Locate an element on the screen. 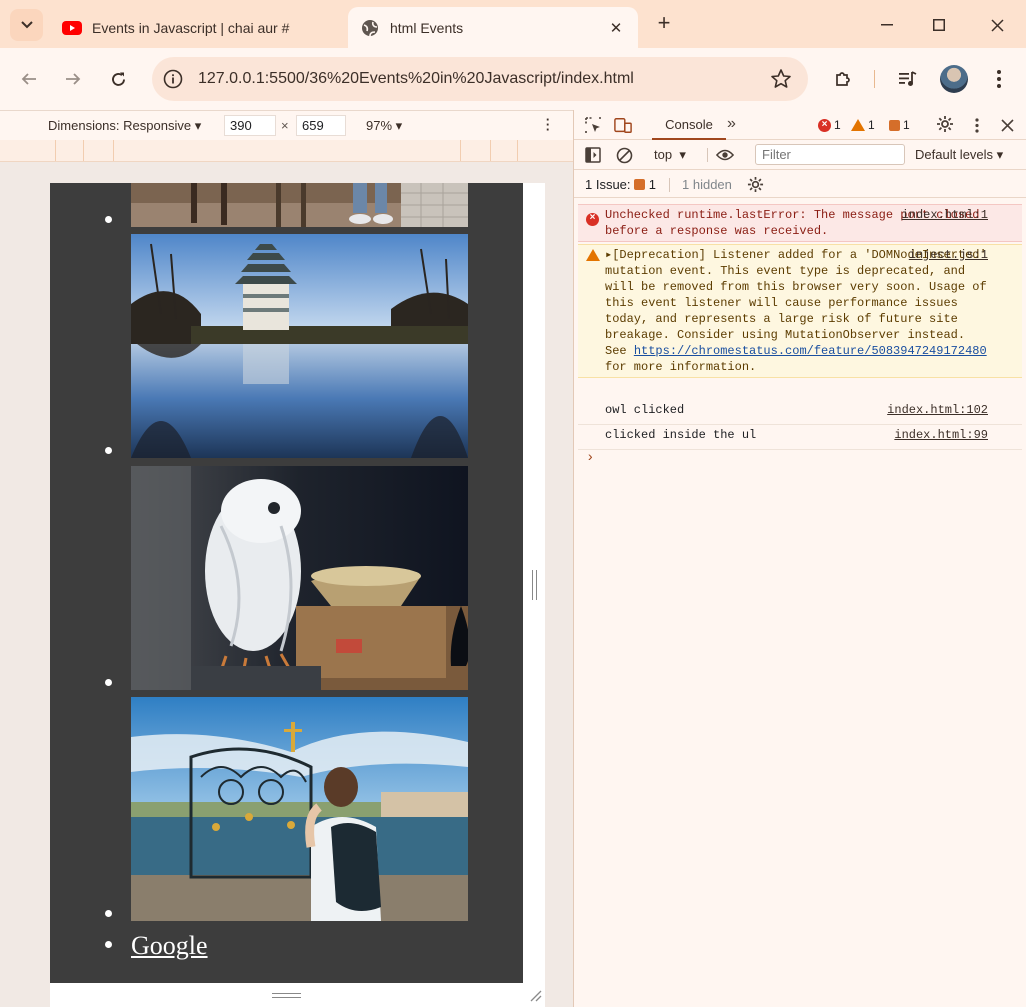 This screenshot has width=1026, height=1007. minimize-button is located at coordinates (887, 25).